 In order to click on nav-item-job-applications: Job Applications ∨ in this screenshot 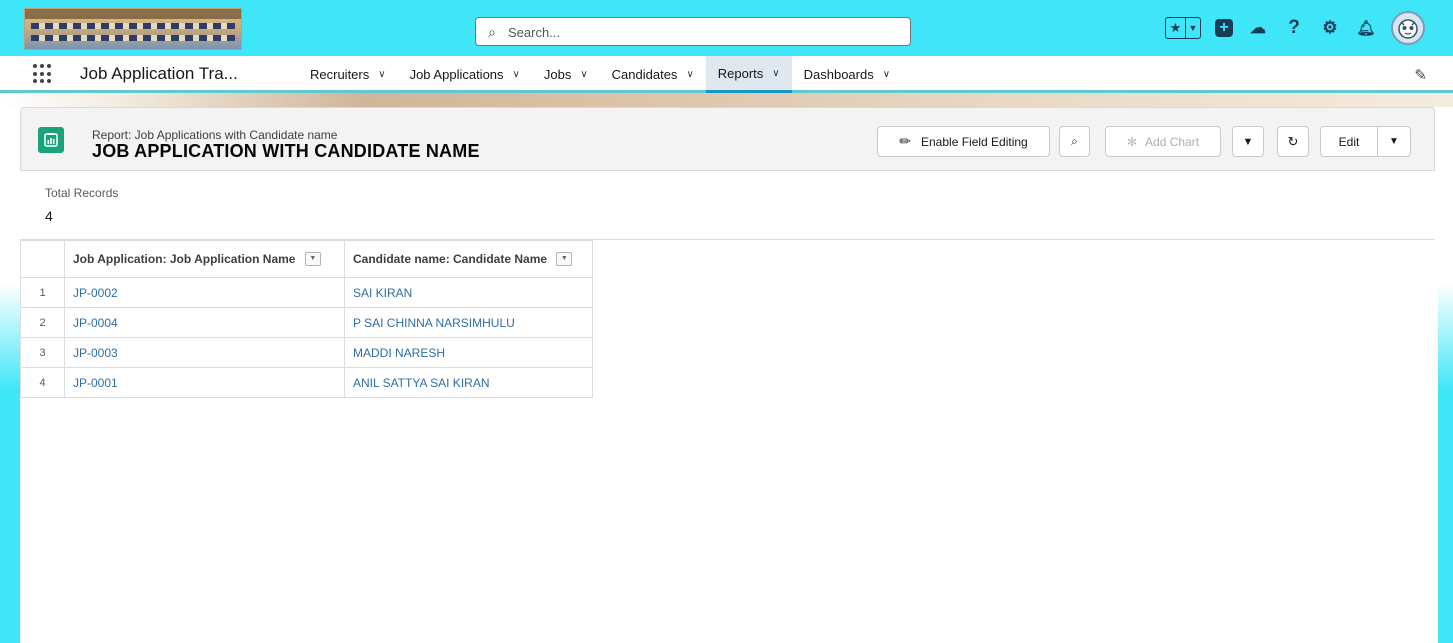, I will do `click(465, 74)`.